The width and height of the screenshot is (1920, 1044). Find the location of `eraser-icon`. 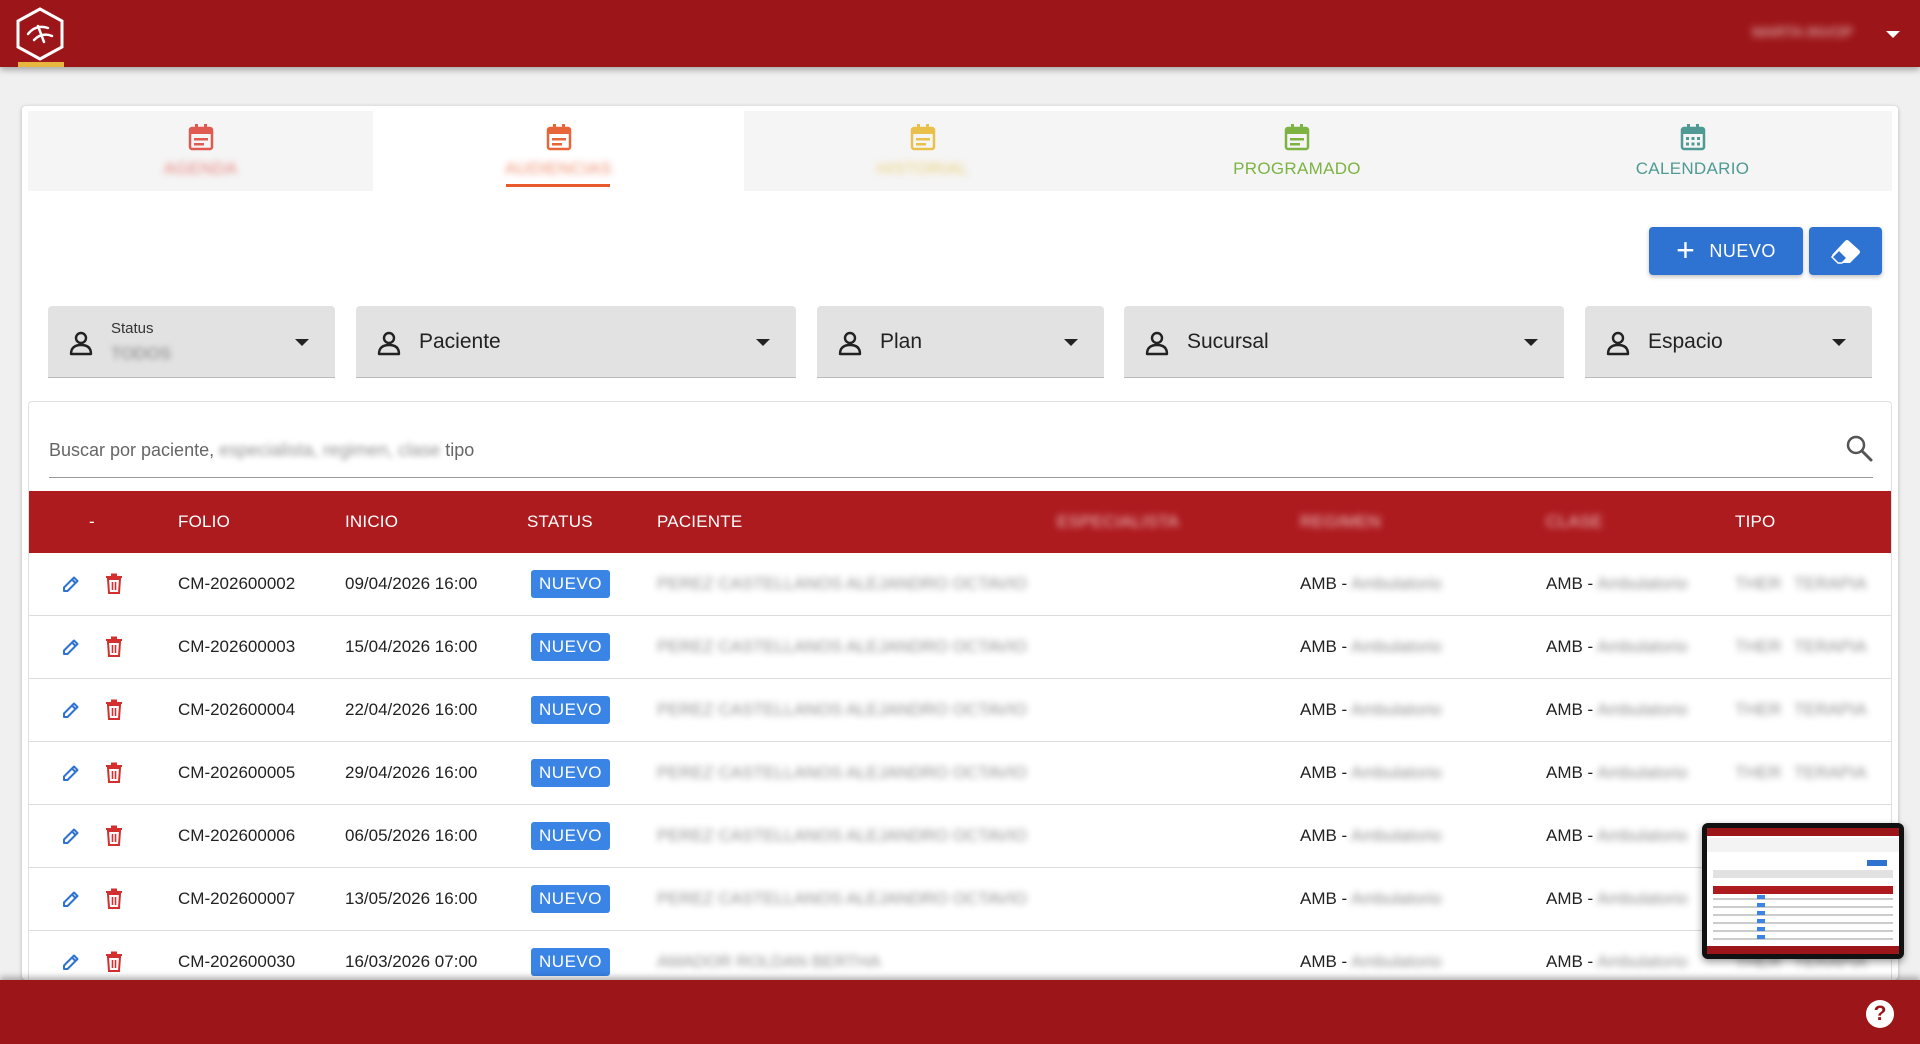

eraser-icon is located at coordinates (1845, 252).